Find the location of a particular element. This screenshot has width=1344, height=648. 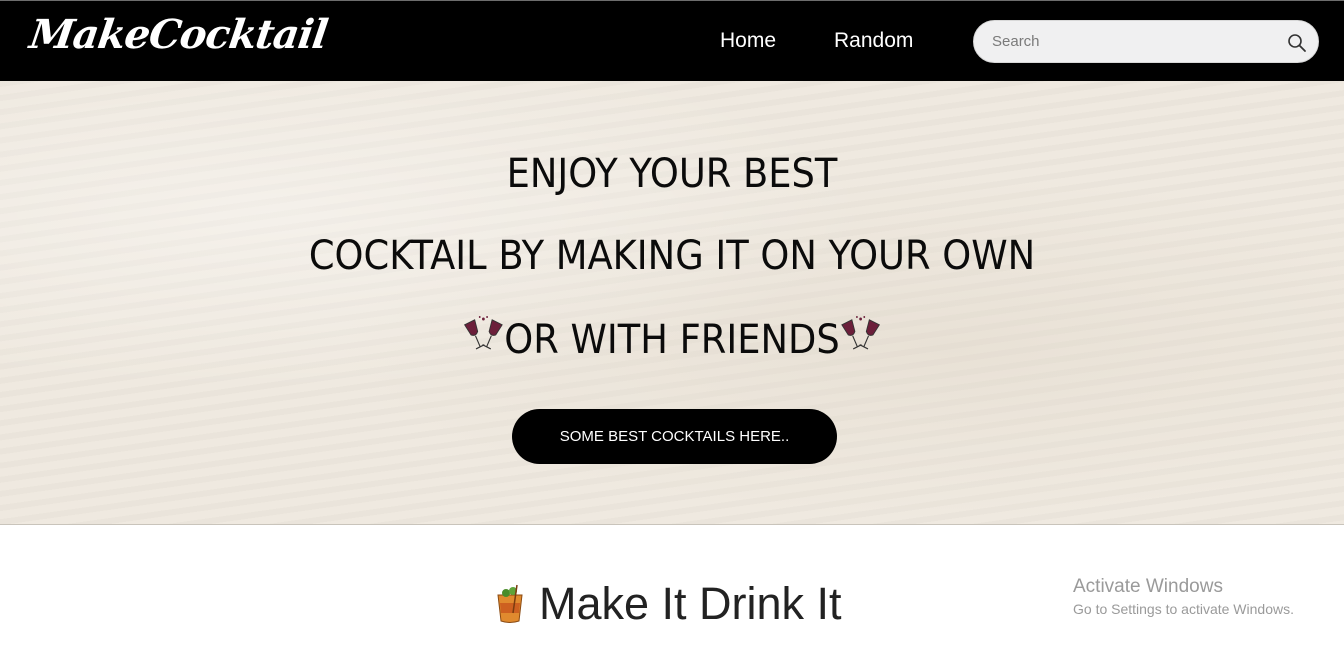

search-box is located at coordinates (1146, 41).